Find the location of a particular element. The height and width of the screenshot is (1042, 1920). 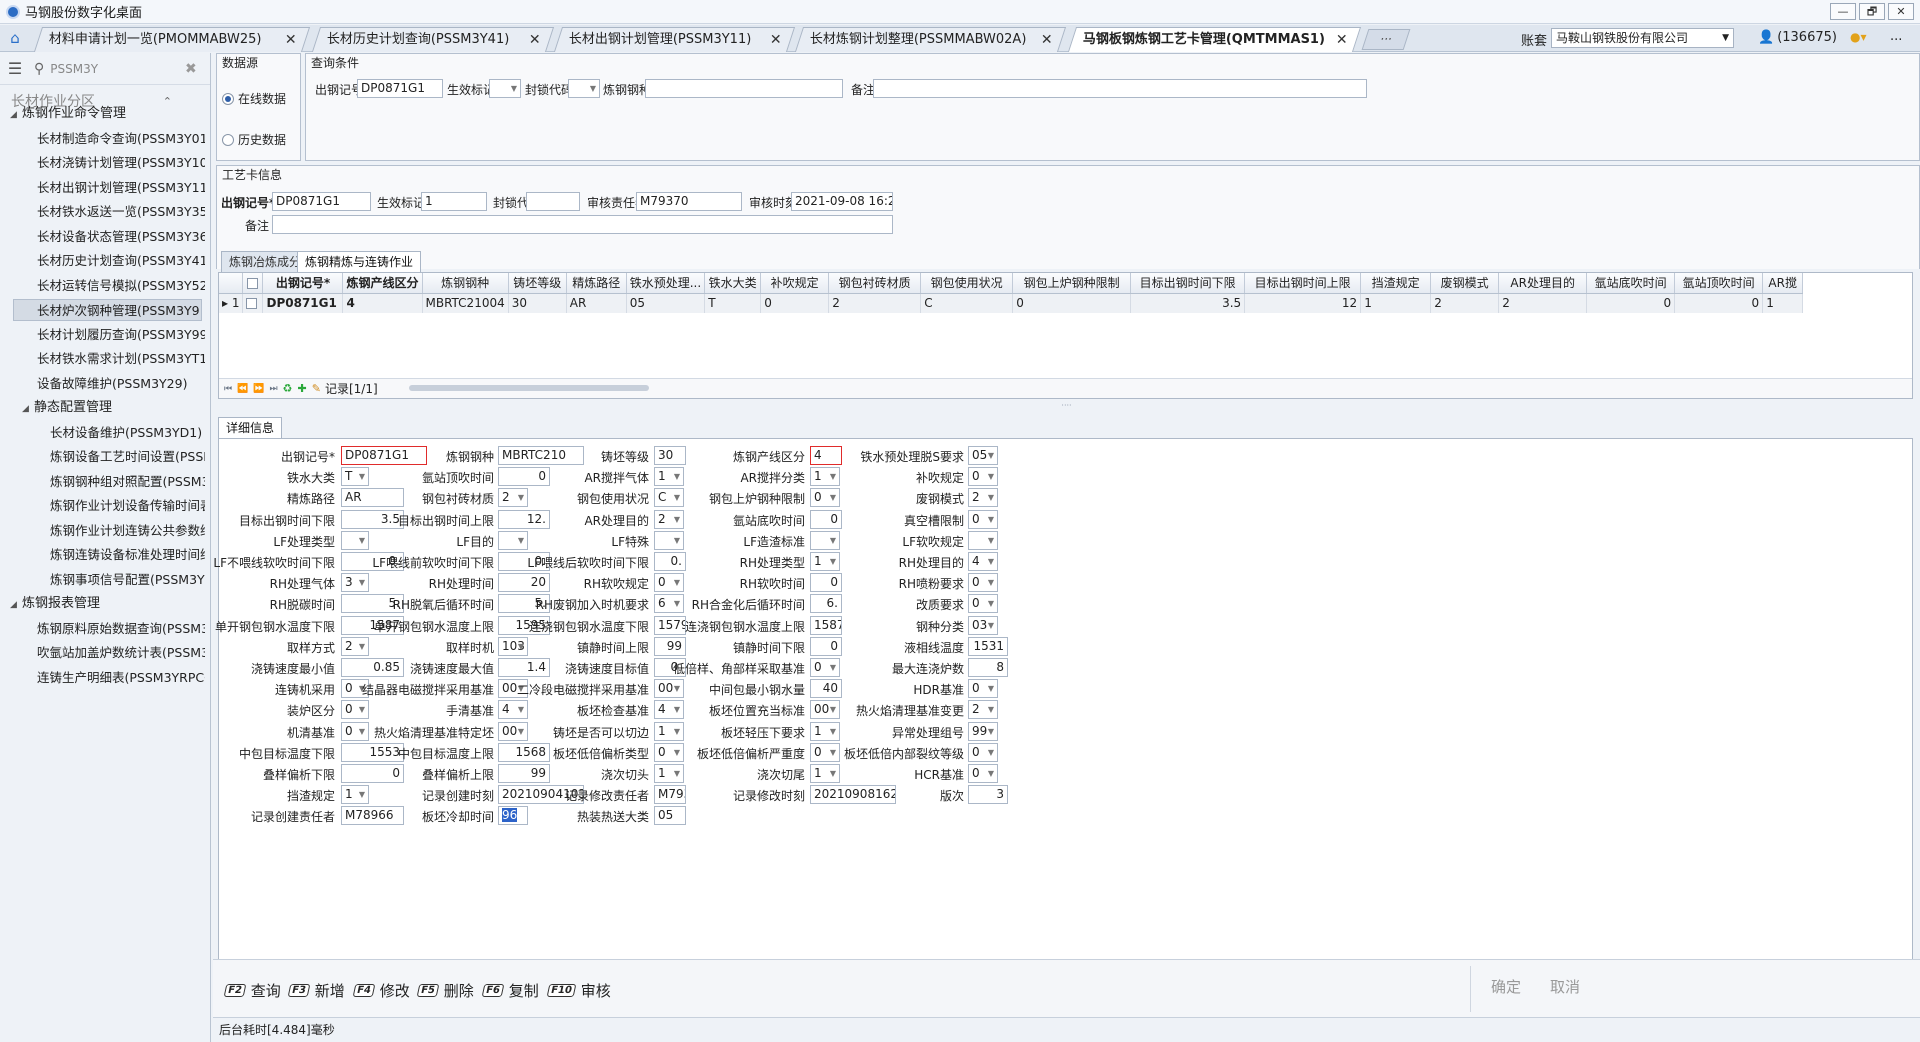

refresh-icon: ♻ is located at coordinates (288, 388).